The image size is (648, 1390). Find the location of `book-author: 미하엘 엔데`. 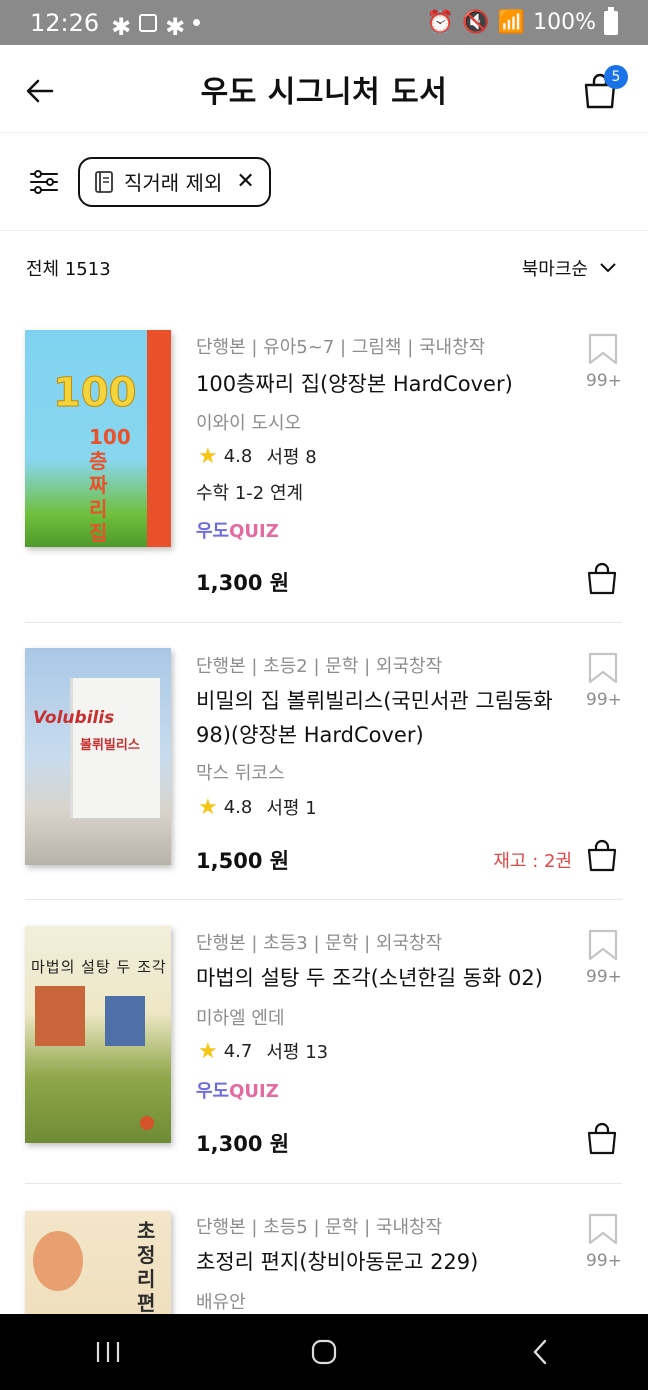

book-author: 미하엘 엔데 is located at coordinates (240, 1018).